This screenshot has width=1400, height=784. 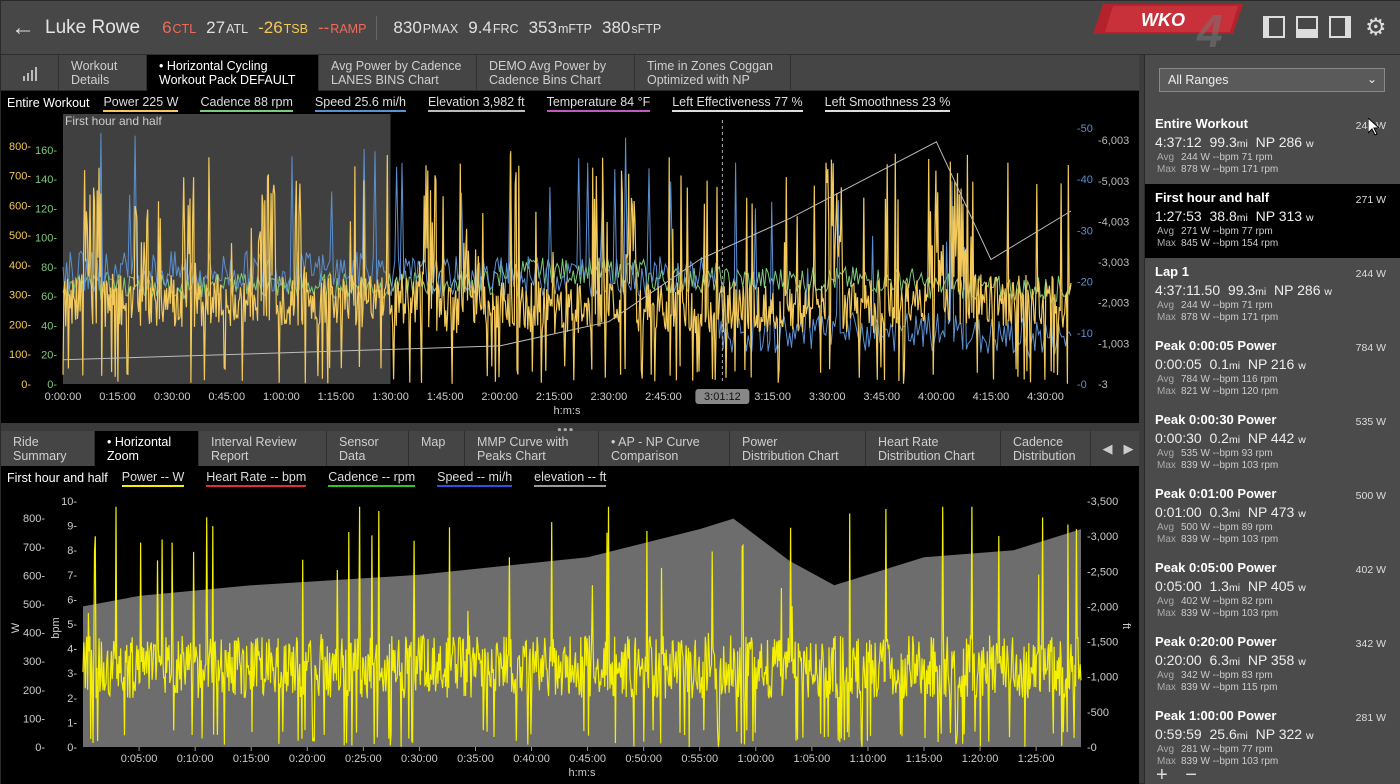 What do you see at coordinates (582, 773) in the screenshot?
I see `x-axis-label: h:m:s` at bounding box center [582, 773].